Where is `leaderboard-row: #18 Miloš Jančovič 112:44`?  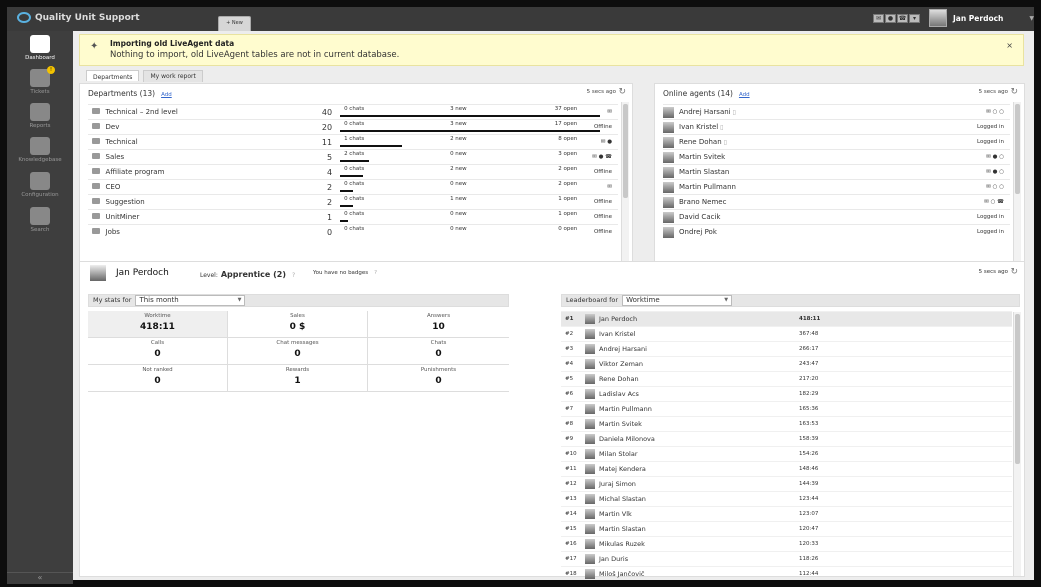 leaderboard-row: #18 Miloš Jančovič 112:44 is located at coordinates (786, 574).